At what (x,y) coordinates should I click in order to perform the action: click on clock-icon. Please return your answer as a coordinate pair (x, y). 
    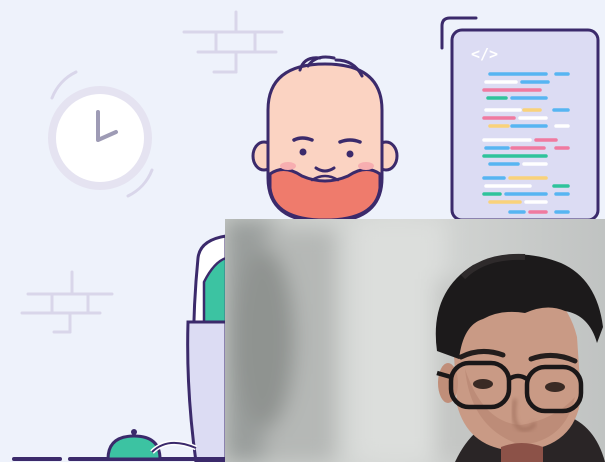
    Looking at the image, I should click on (101, 134).